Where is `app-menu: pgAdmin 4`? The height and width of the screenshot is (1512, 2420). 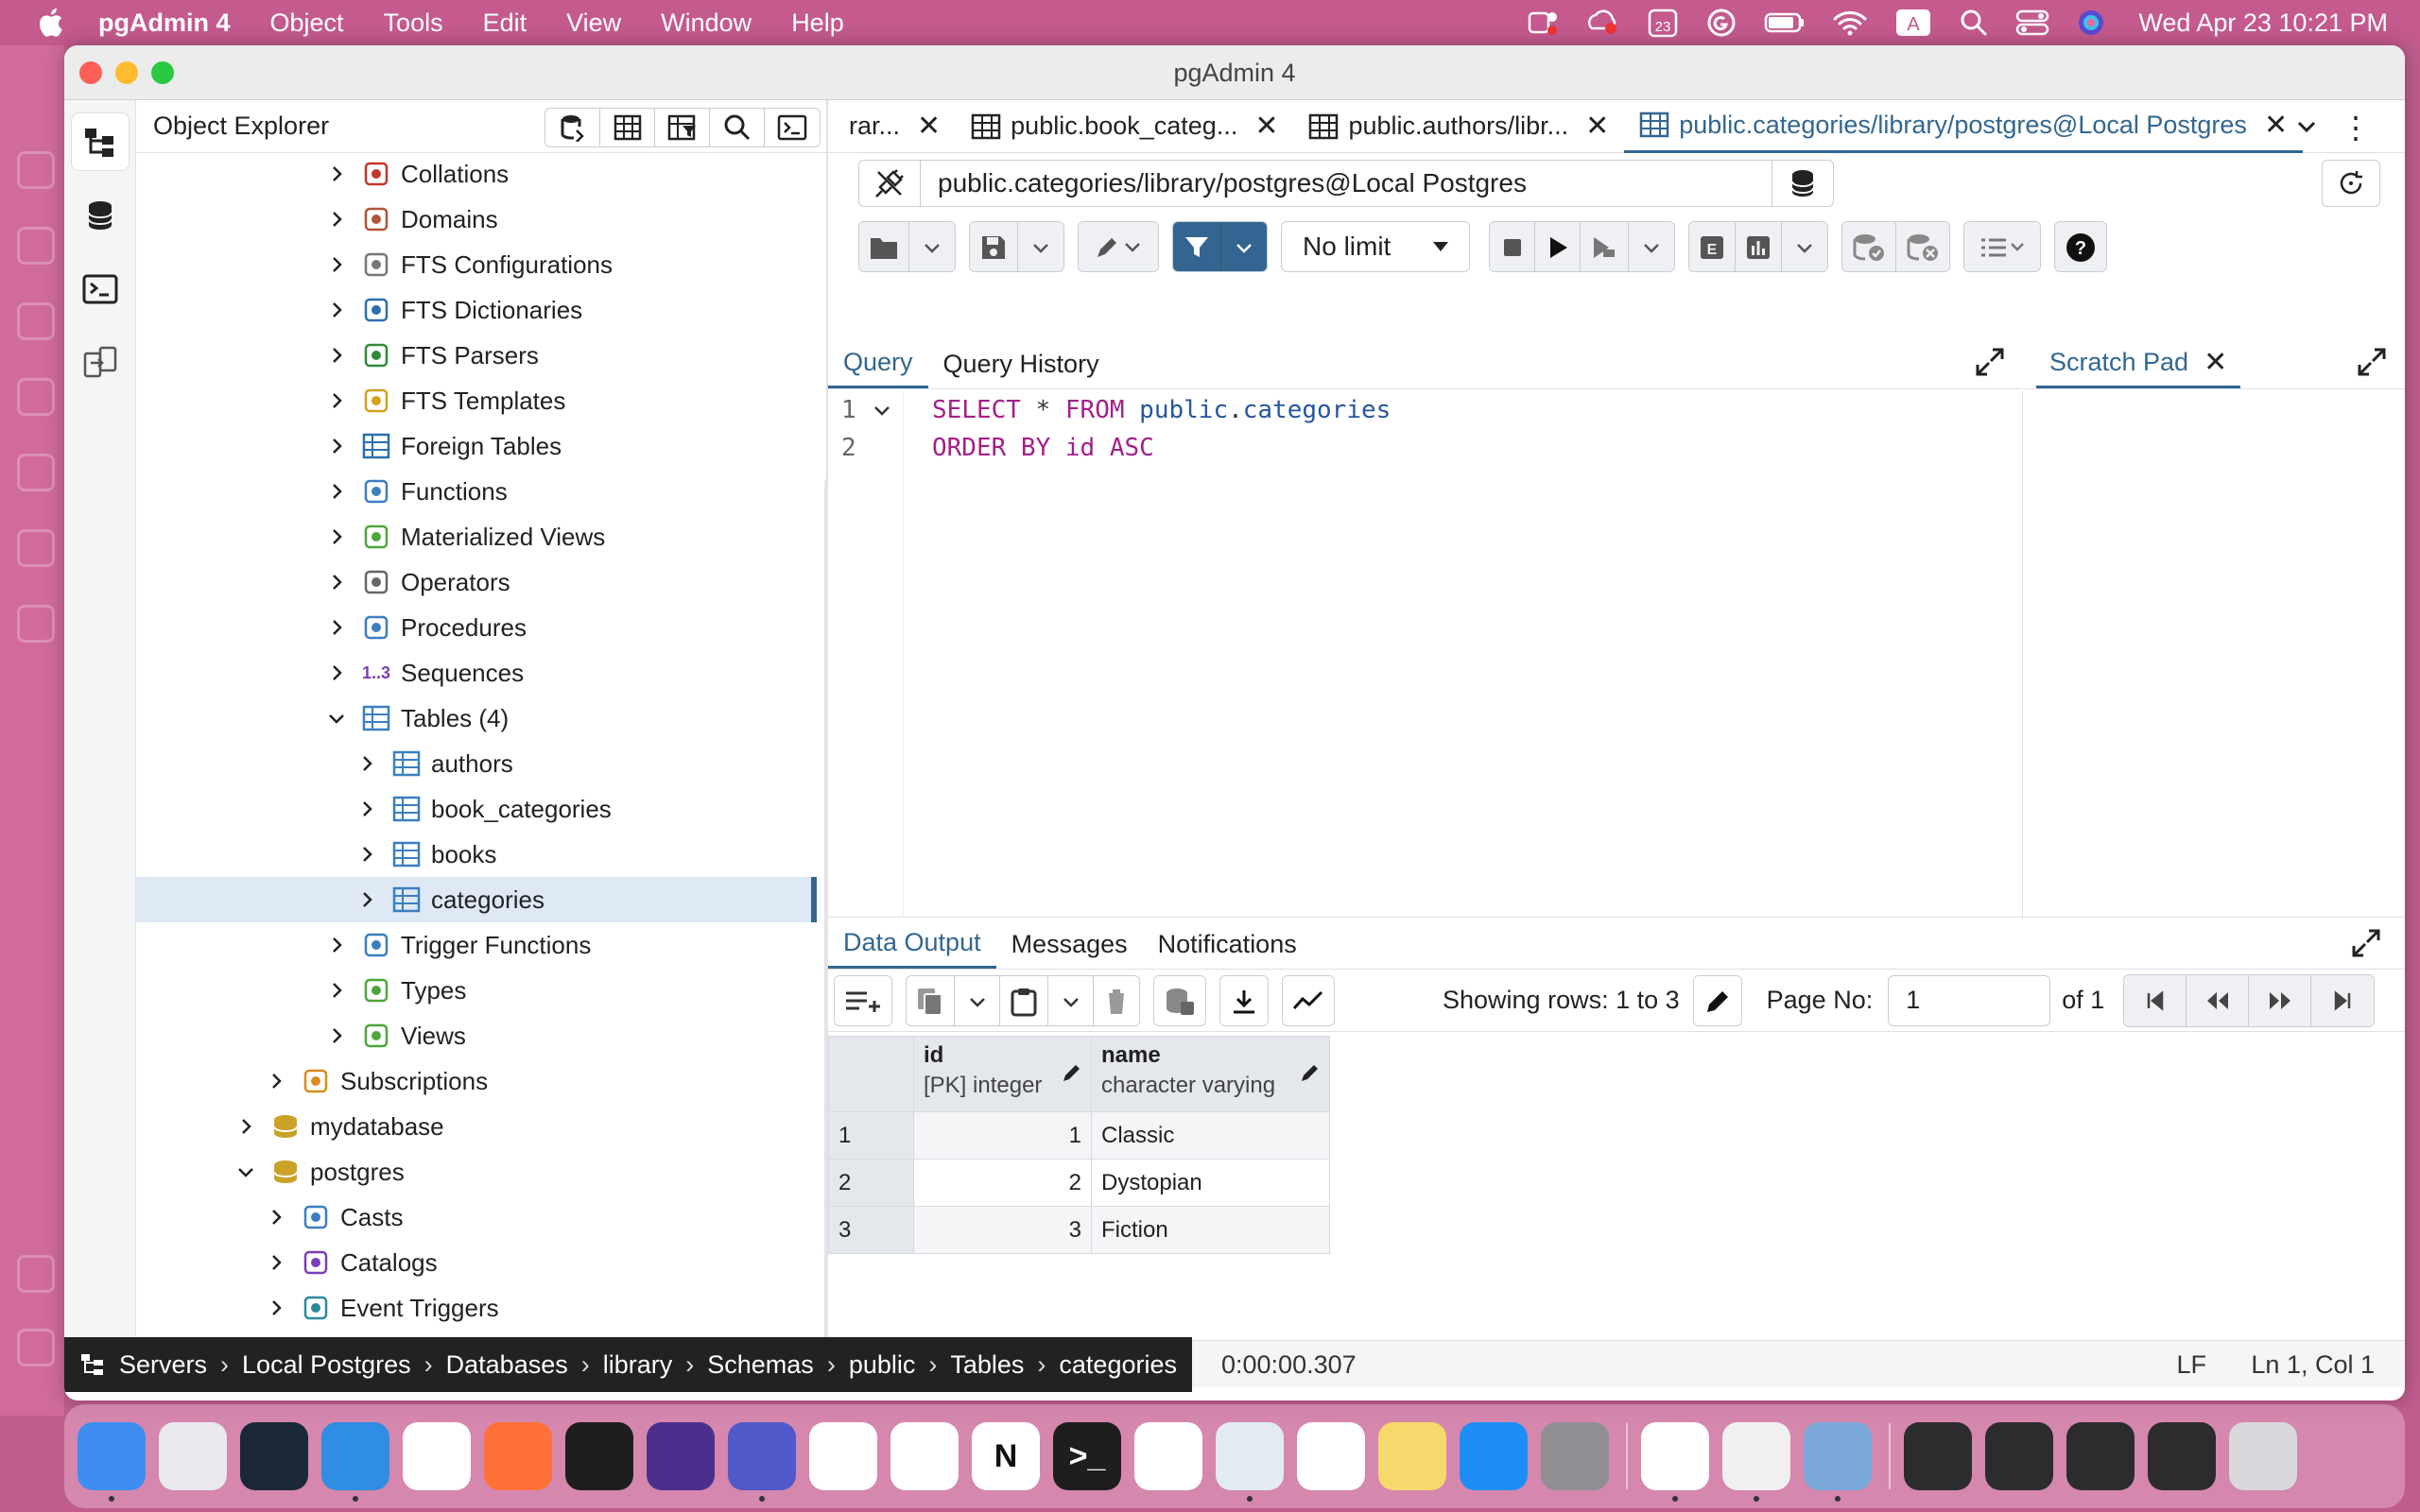 app-menu: pgAdmin 4 is located at coordinates (164, 23).